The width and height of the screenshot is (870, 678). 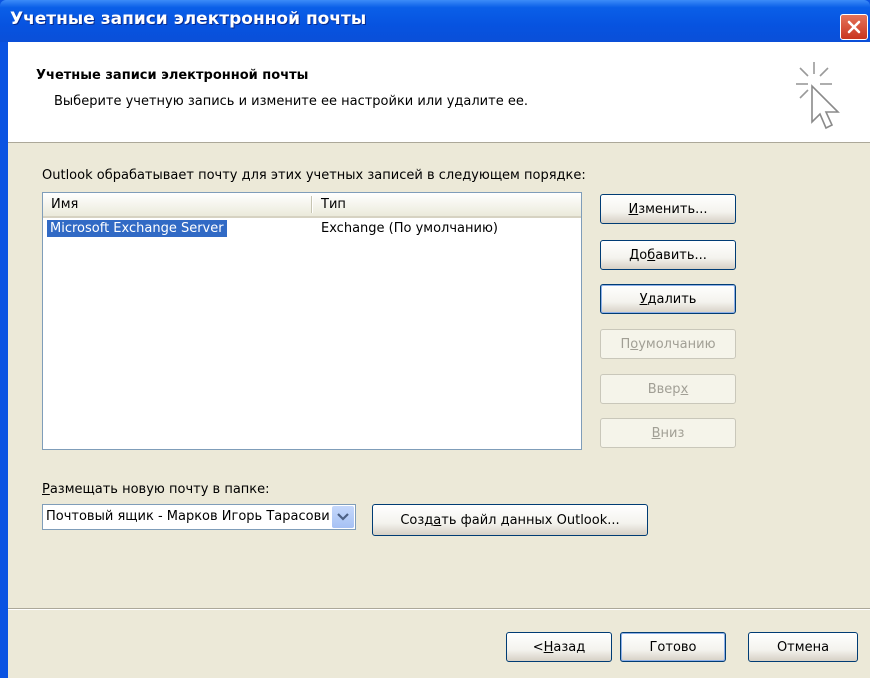 I want to click on delivery-label-rest: азмещать новую почту в папке:, so click(x=159, y=489).